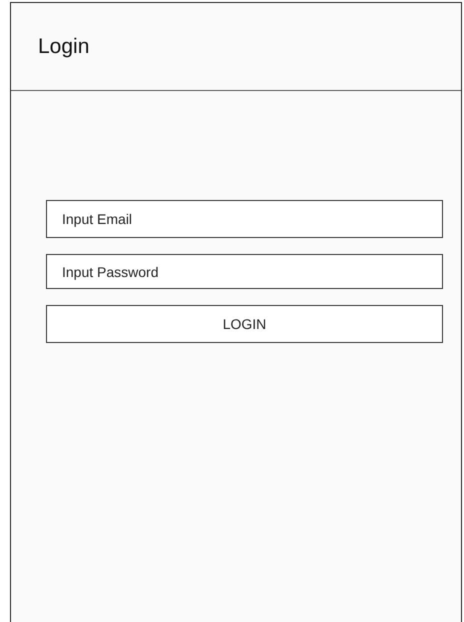 The width and height of the screenshot is (464, 622). Describe the element at coordinates (64, 47) in the screenshot. I see `page-title: Login` at that location.